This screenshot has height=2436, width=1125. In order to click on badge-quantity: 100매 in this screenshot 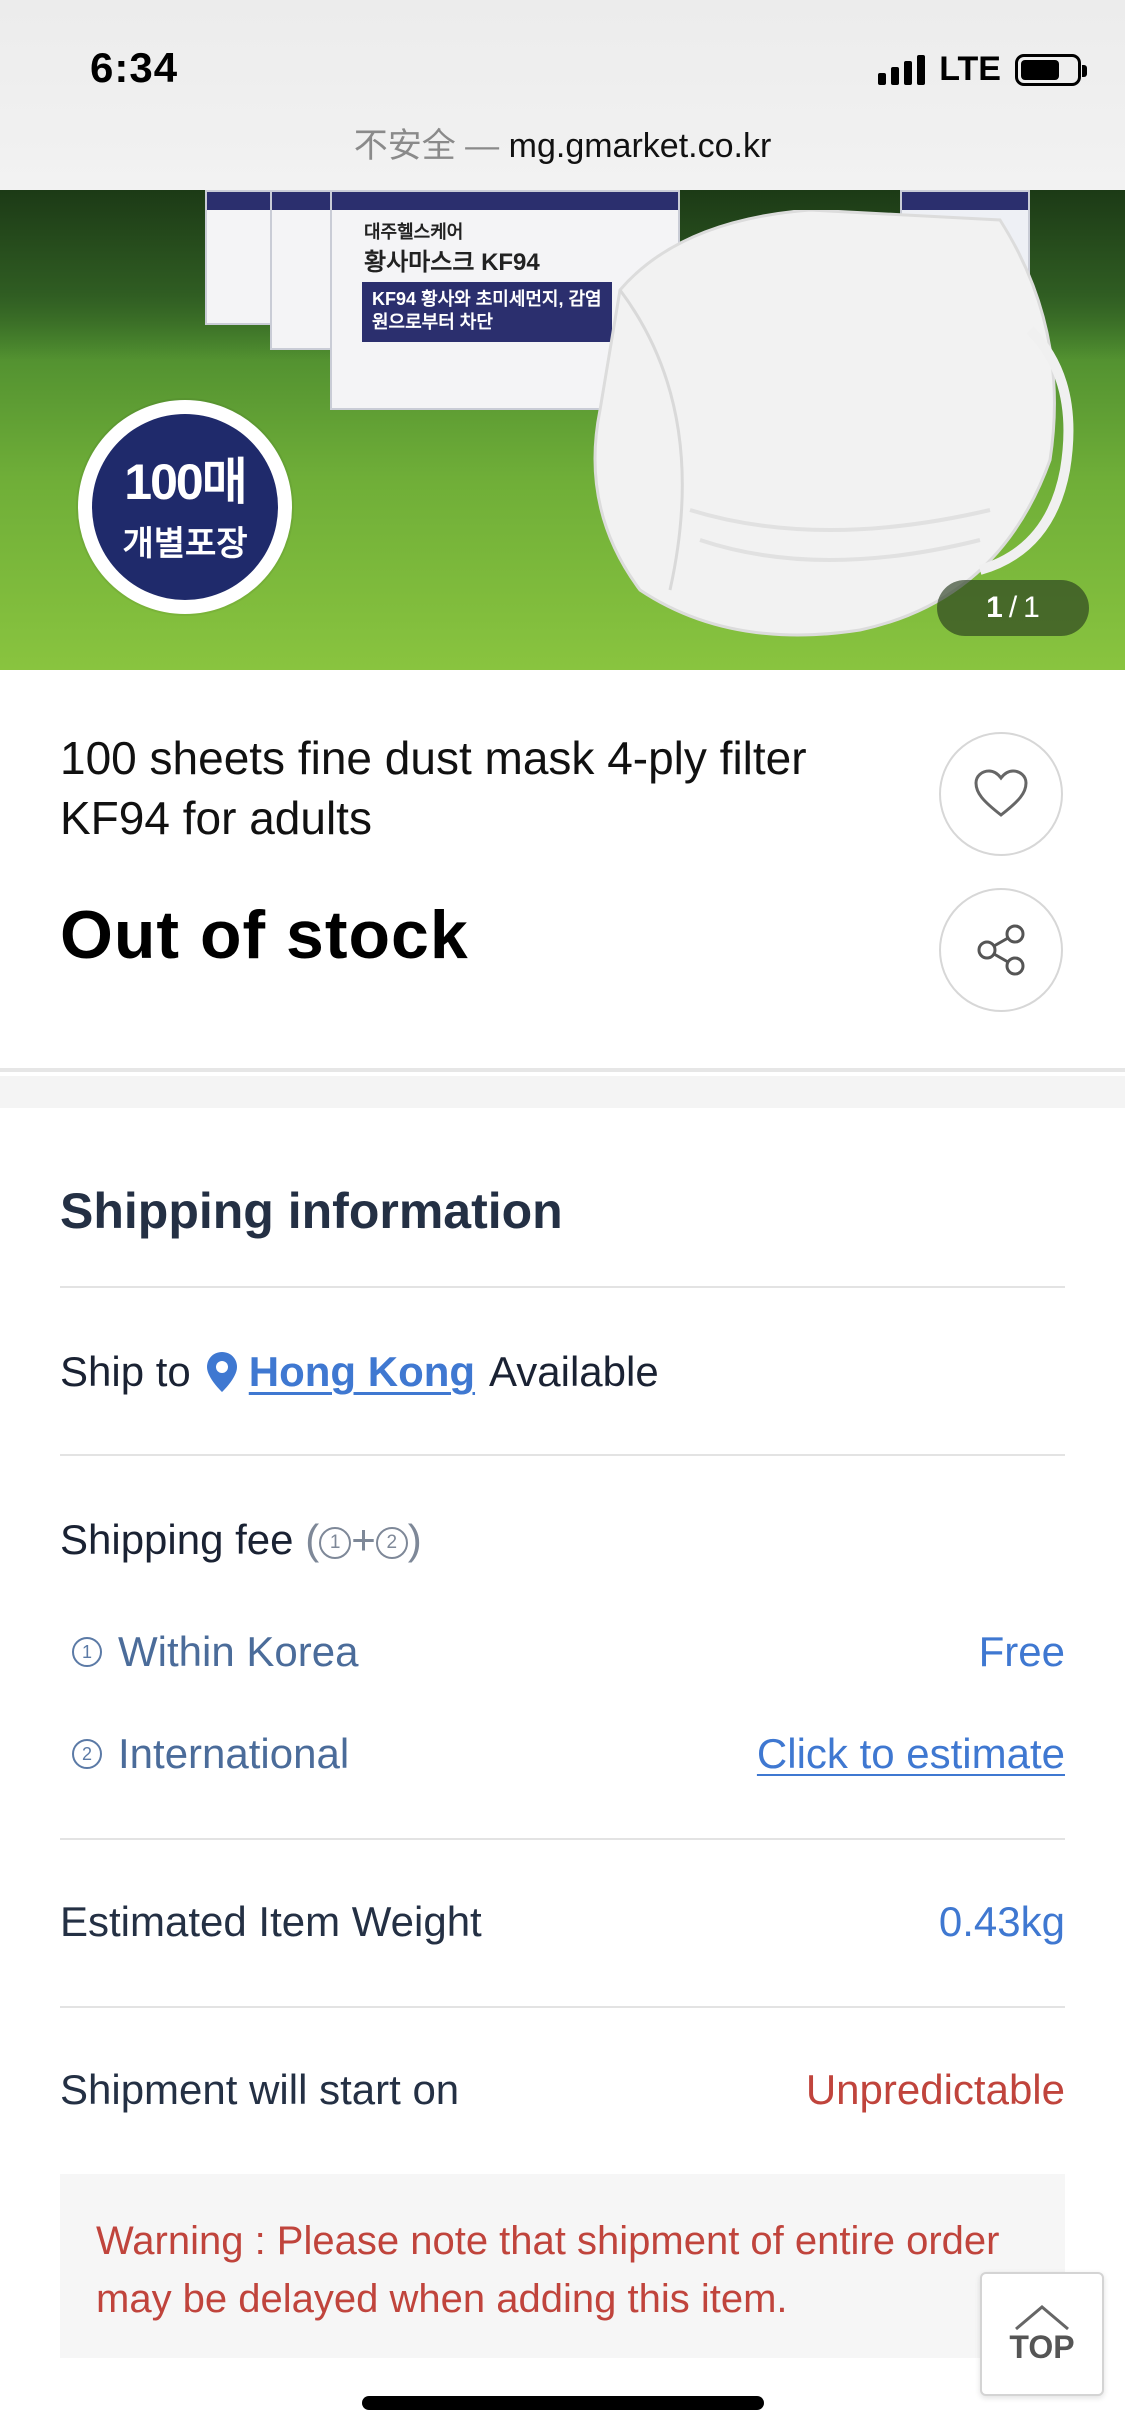, I will do `click(185, 482)`.